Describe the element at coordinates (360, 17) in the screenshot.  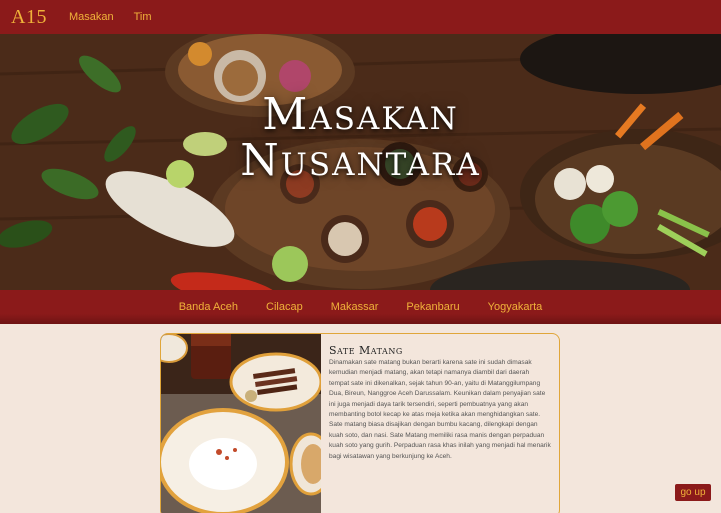
I see `top-navbar: A15 Masakan Tim` at that location.